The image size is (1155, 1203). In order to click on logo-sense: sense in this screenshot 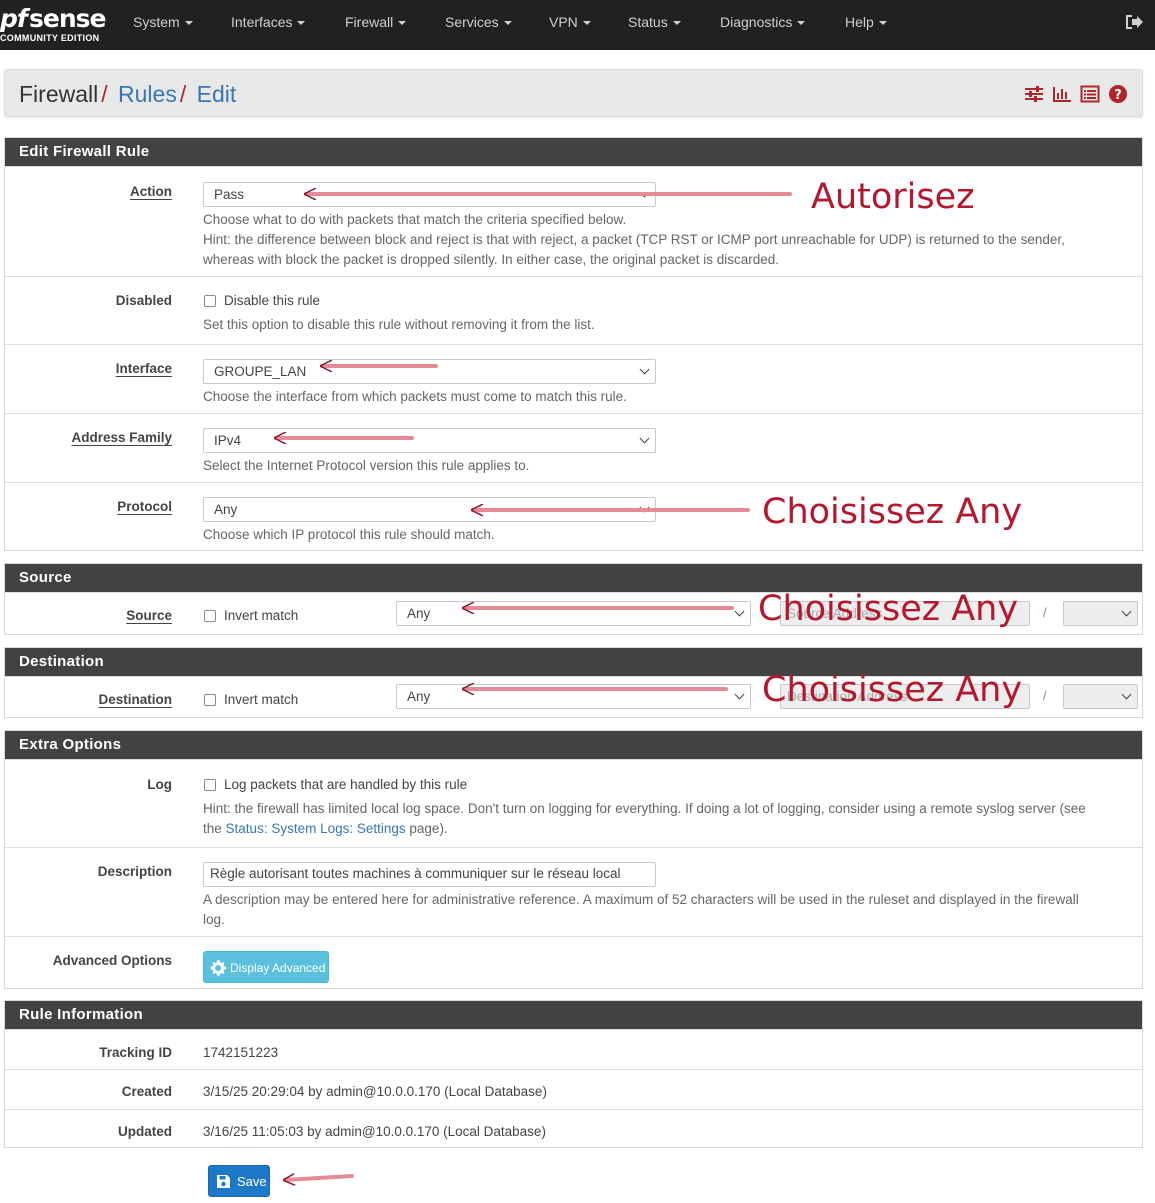, I will do `click(67, 18)`.